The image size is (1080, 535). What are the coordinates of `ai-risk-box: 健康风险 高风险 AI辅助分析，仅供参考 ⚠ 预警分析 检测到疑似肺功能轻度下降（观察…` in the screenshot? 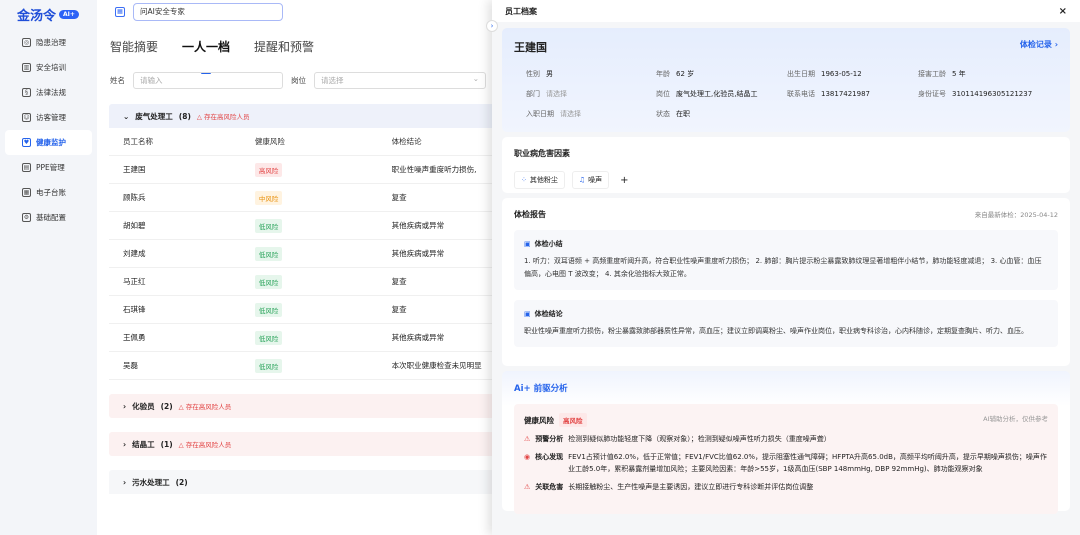 It's located at (786, 459).